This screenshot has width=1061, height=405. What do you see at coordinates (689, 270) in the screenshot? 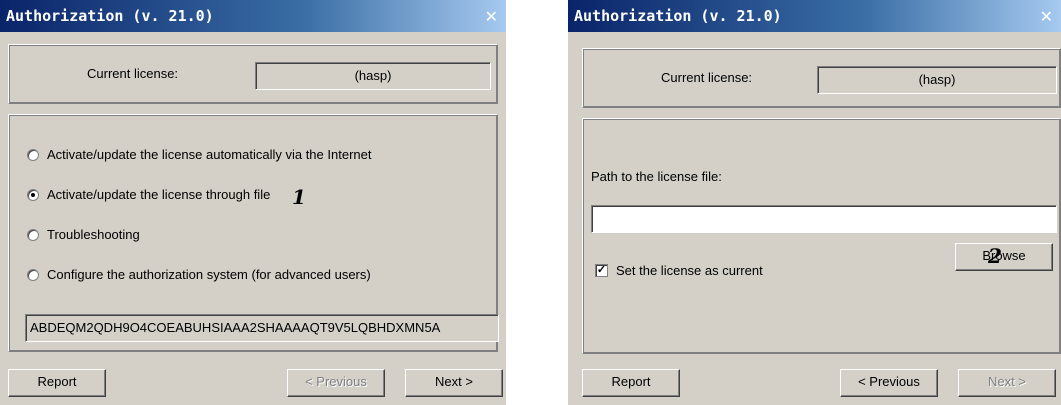
I see `set-current-label: Set the license as current` at bounding box center [689, 270].